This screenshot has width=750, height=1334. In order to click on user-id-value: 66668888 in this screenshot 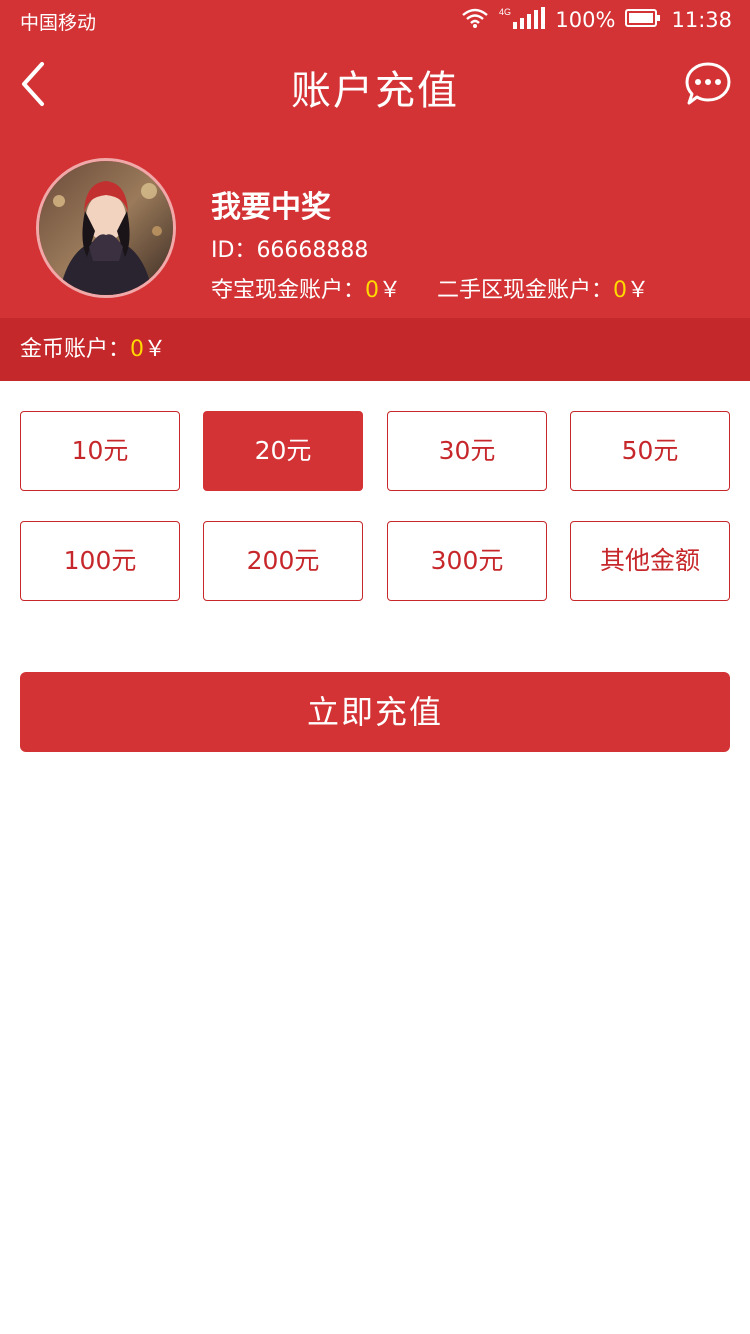, I will do `click(312, 250)`.